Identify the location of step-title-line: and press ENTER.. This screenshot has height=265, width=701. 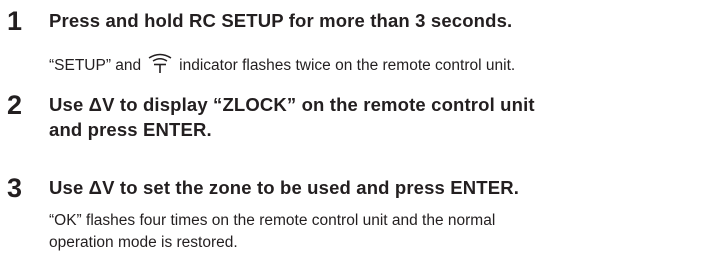
(130, 129).